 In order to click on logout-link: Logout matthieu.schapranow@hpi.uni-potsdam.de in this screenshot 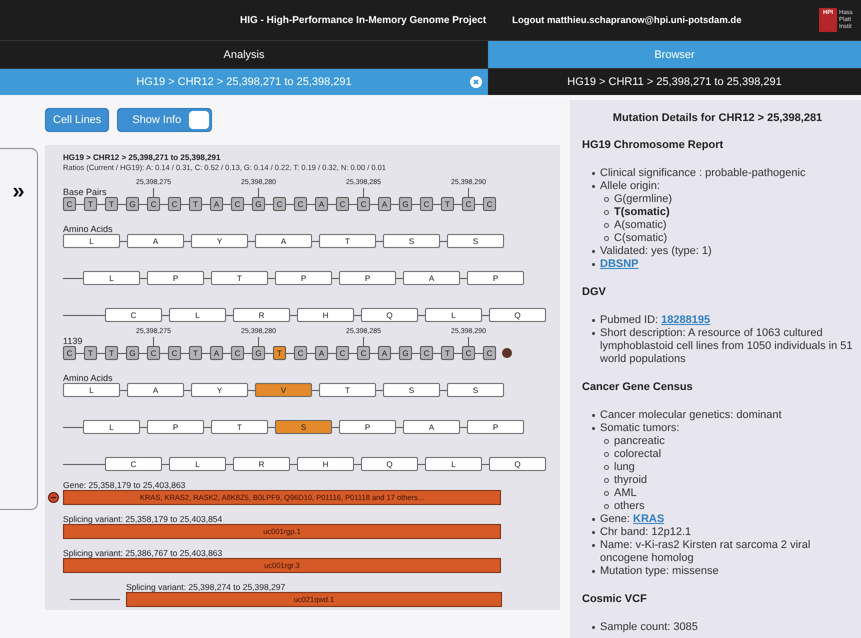, I will do `click(627, 20)`.